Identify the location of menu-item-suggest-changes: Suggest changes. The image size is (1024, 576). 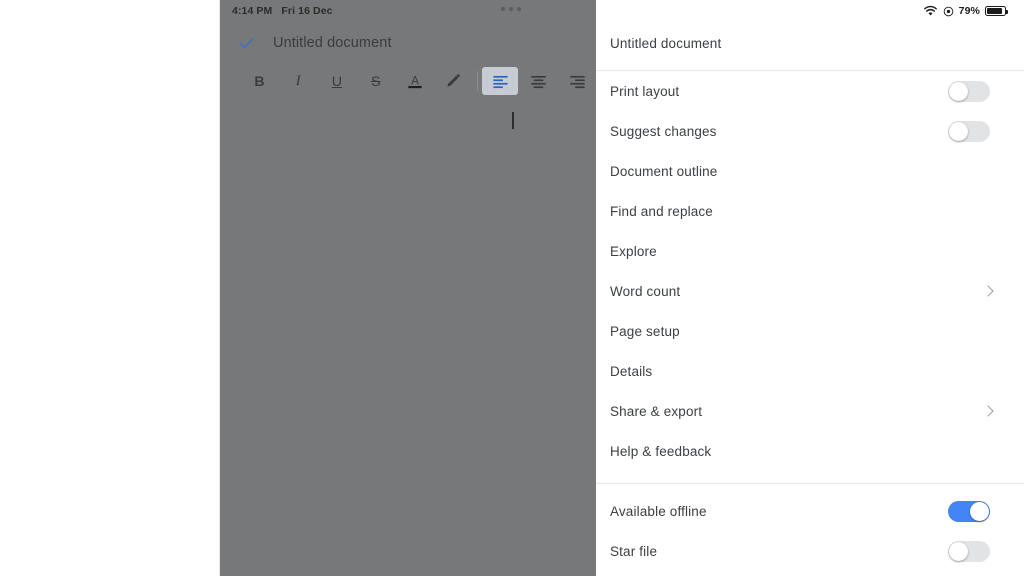
(810, 131).